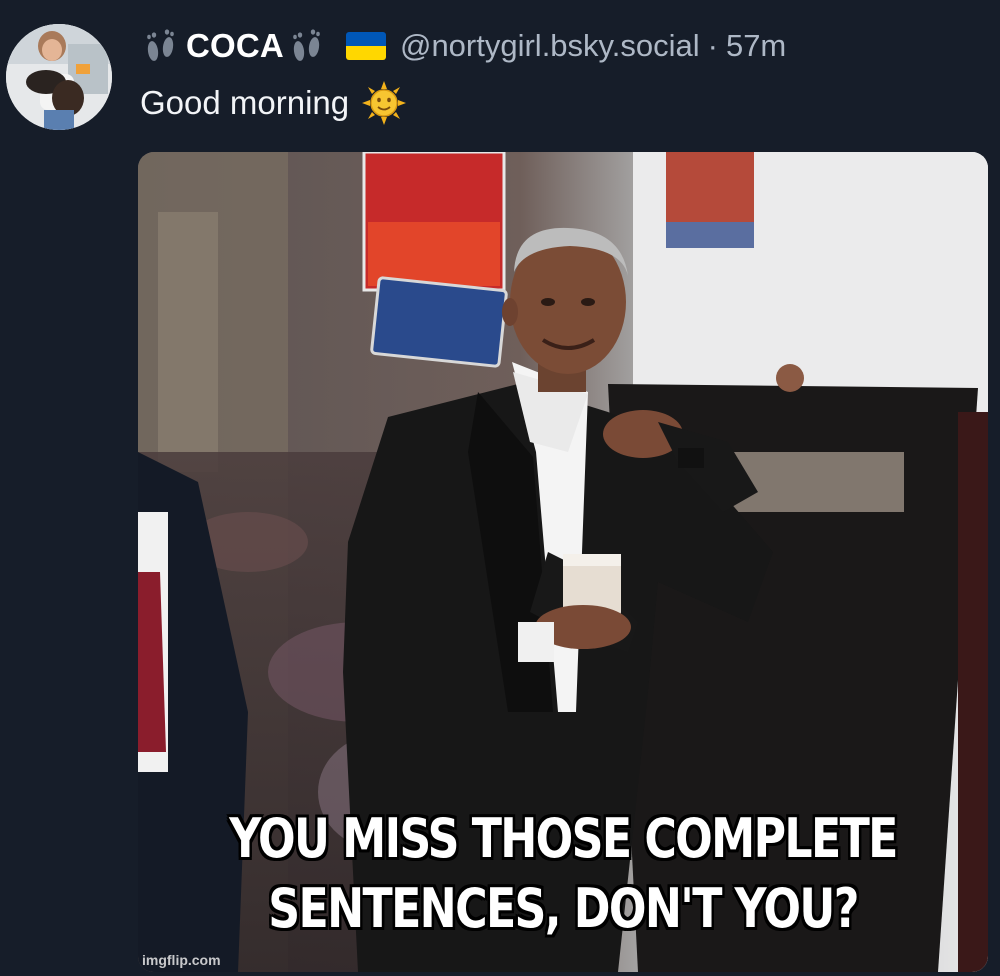 Image resolution: width=1000 pixels, height=976 pixels. What do you see at coordinates (235, 46) in the screenshot?
I see `author-display-name: COCA` at bounding box center [235, 46].